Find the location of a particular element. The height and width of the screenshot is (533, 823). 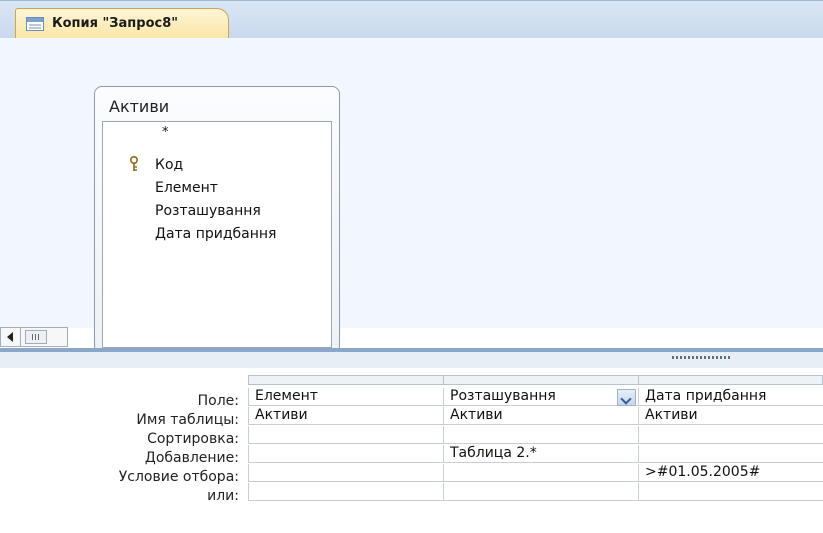

splitter-grip-icon is located at coordinates (701, 357).